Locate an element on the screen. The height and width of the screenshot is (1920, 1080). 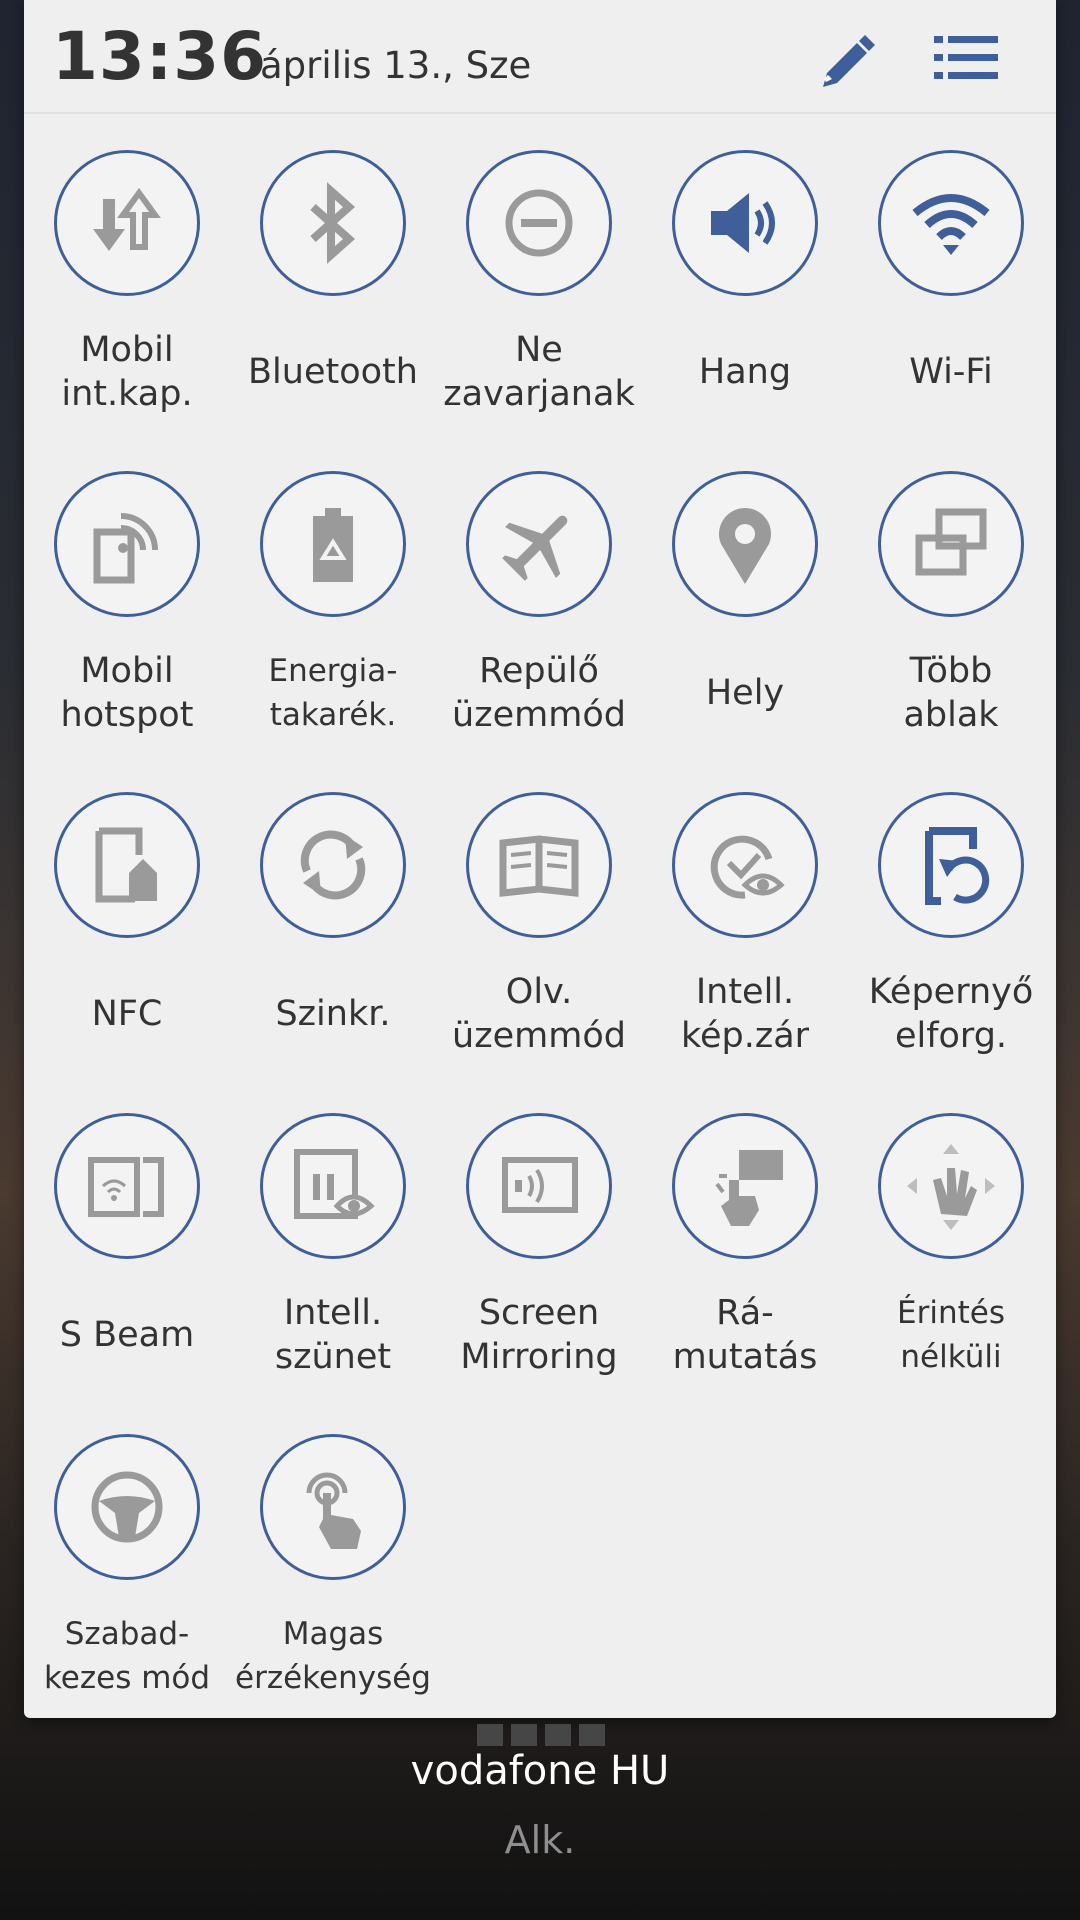
toggle-label: Bluetooth is located at coordinates (333, 372).